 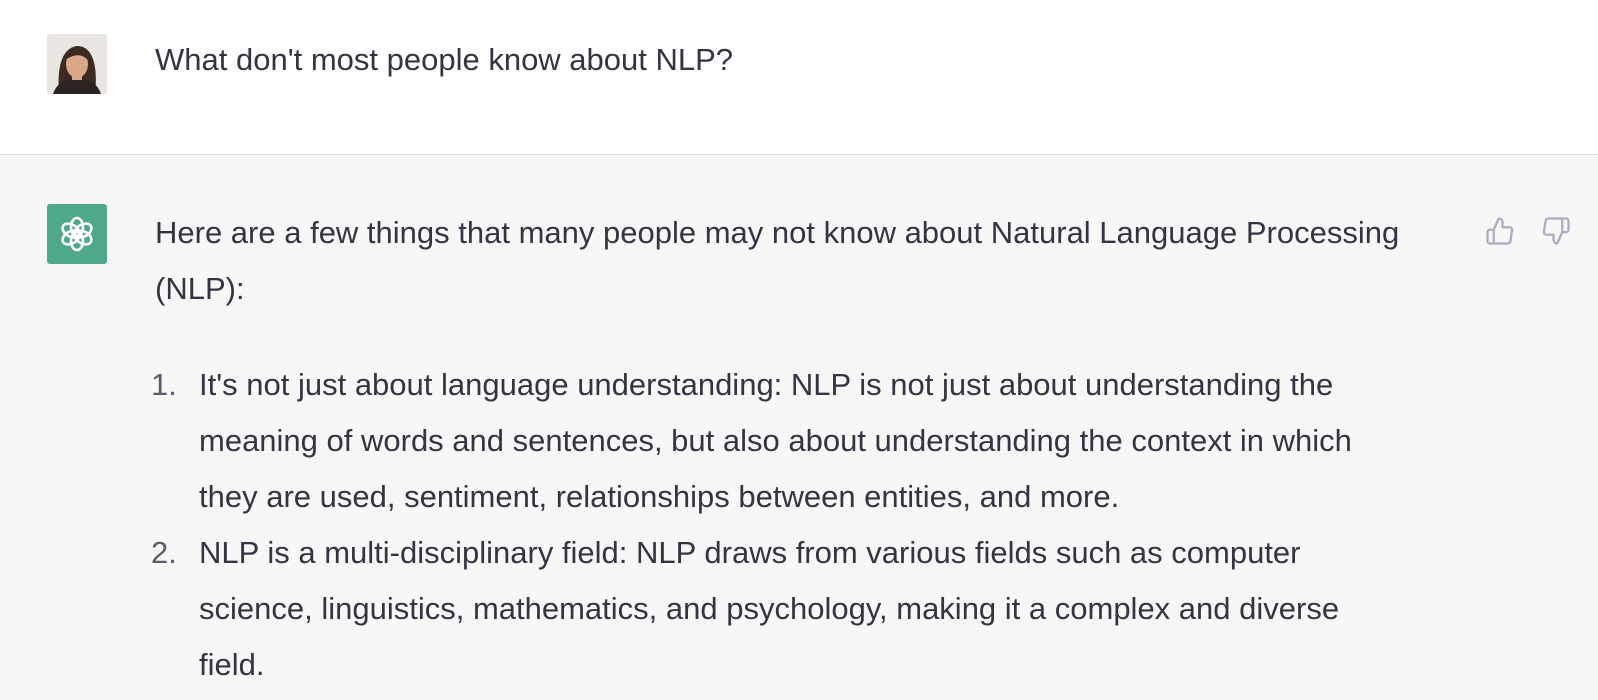 What do you see at coordinates (164, 552) in the screenshot?
I see `list-item-number: 2.` at bounding box center [164, 552].